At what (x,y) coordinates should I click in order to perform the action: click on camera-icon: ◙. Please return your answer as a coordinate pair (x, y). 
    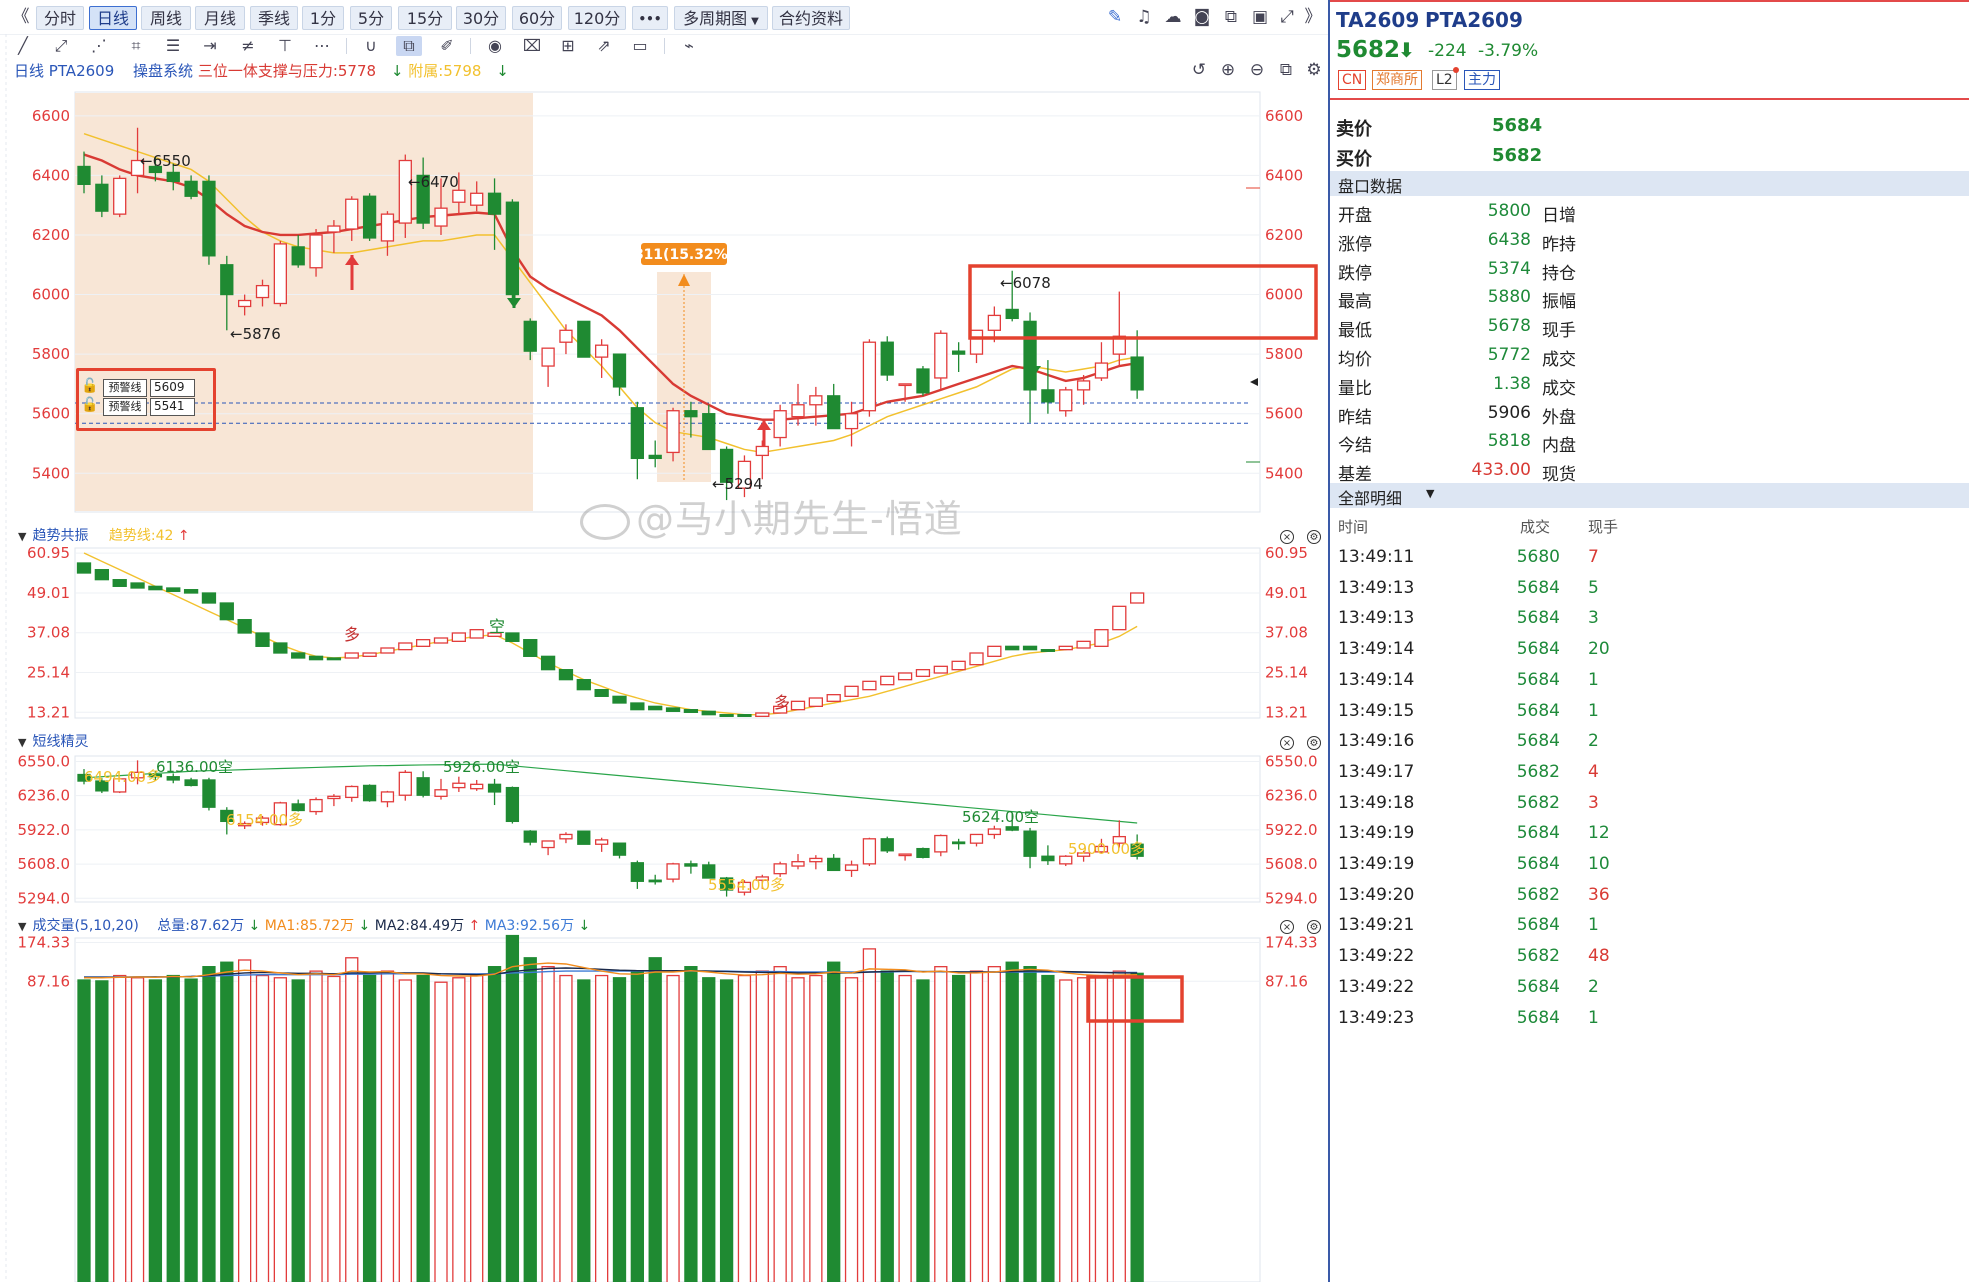
    Looking at the image, I should click on (1202, 17).